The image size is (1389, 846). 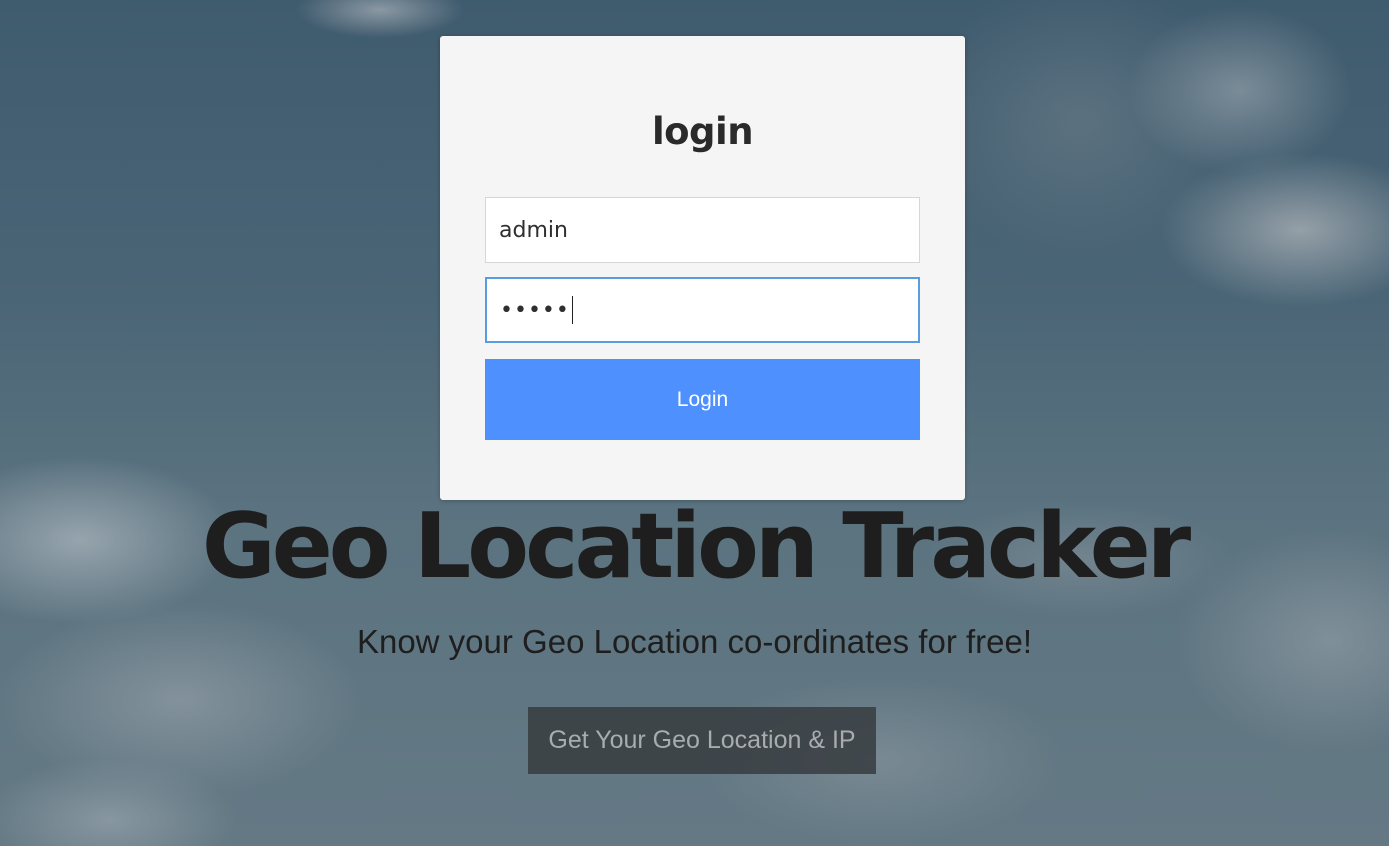 I want to click on password-input: •••••, so click(x=702, y=310).